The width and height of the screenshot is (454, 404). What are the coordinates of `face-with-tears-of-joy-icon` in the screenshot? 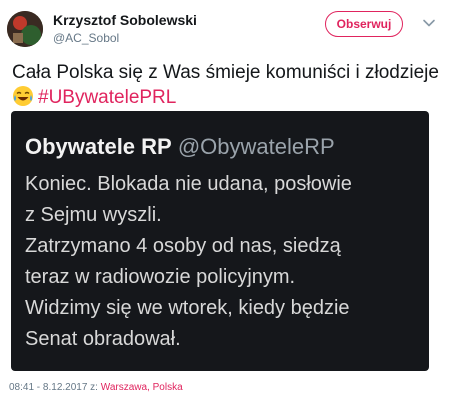 It's located at (23, 96).